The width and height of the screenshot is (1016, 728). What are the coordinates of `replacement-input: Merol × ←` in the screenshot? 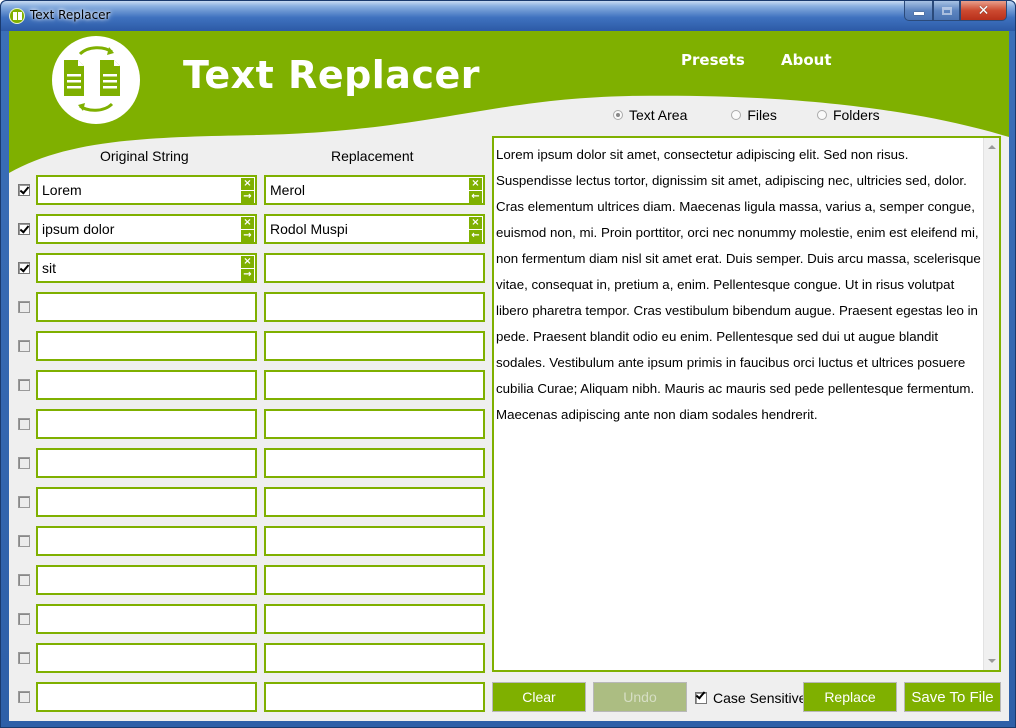 It's located at (374, 190).